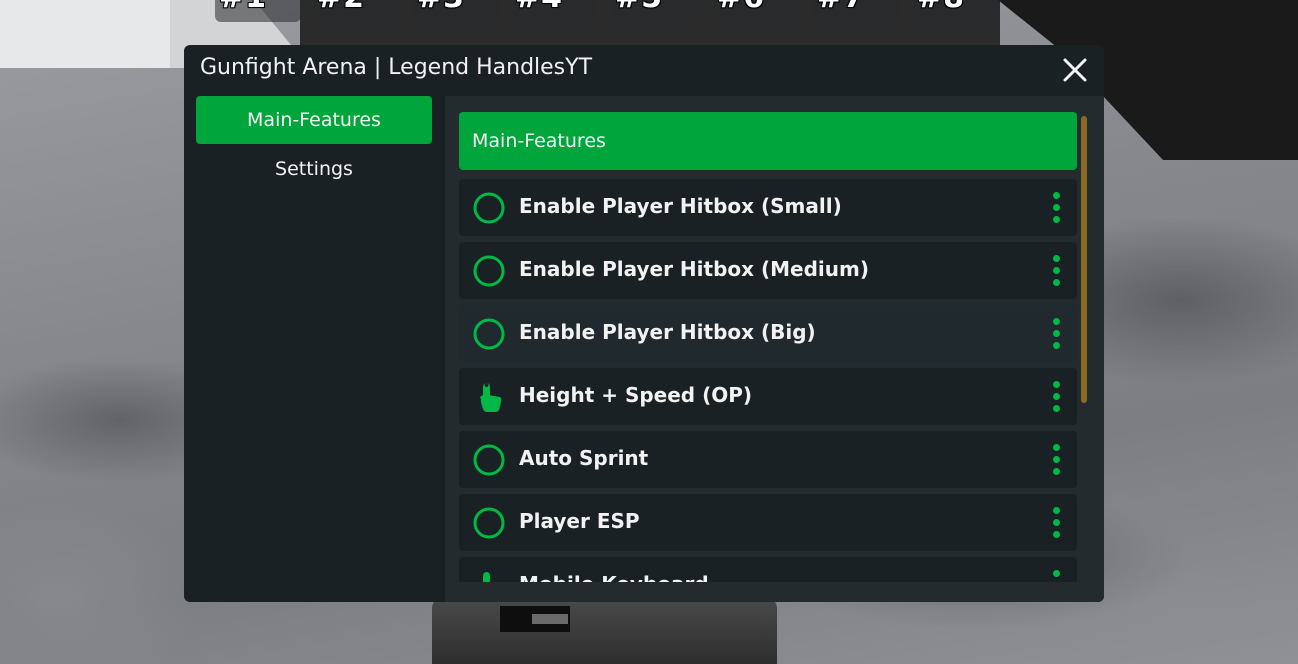 The height and width of the screenshot is (664, 1298). Describe the element at coordinates (768, 459) in the screenshot. I see `feature-row-auto-sprint: Auto Sprint` at that location.